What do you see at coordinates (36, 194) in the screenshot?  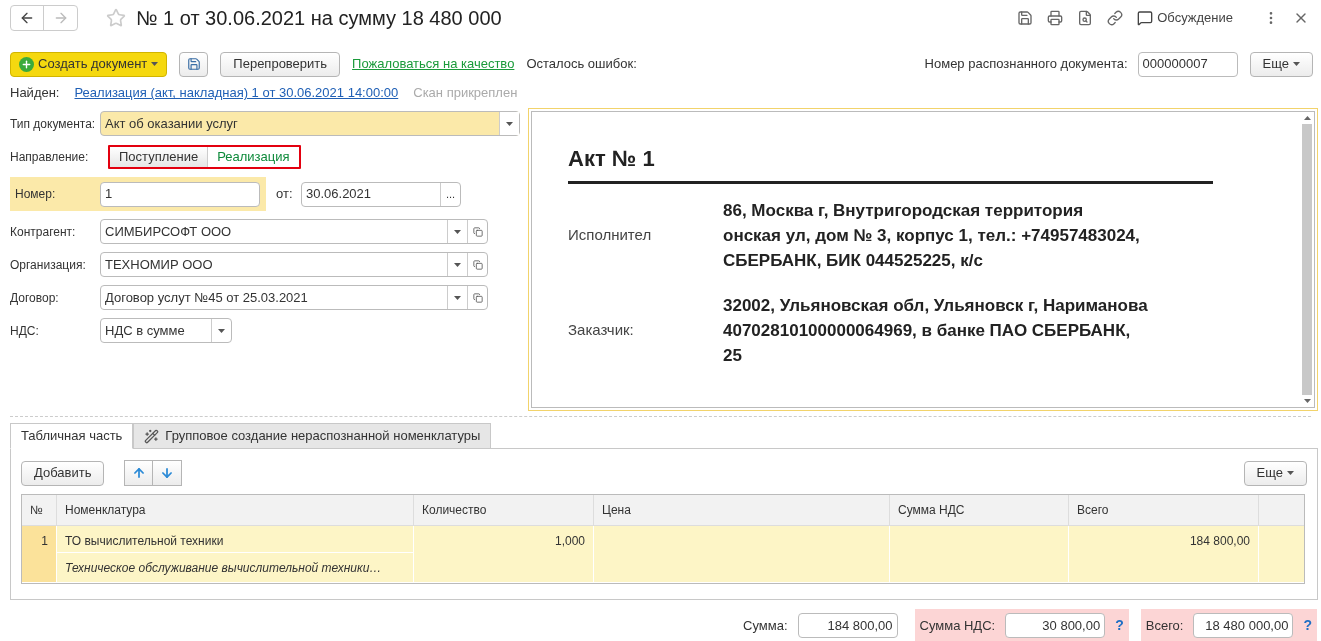 I see `field-label: Номер:` at bounding box center [36, 194].